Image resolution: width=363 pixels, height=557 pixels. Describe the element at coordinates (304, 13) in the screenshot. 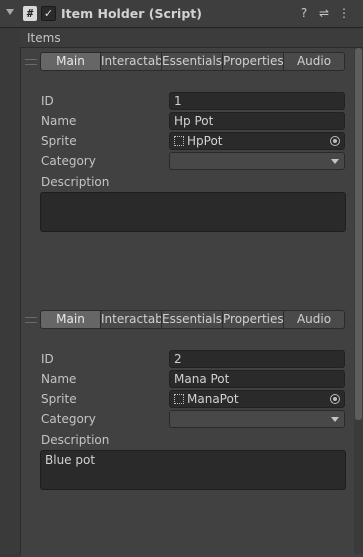

I see `help-icon: ?` at that location.